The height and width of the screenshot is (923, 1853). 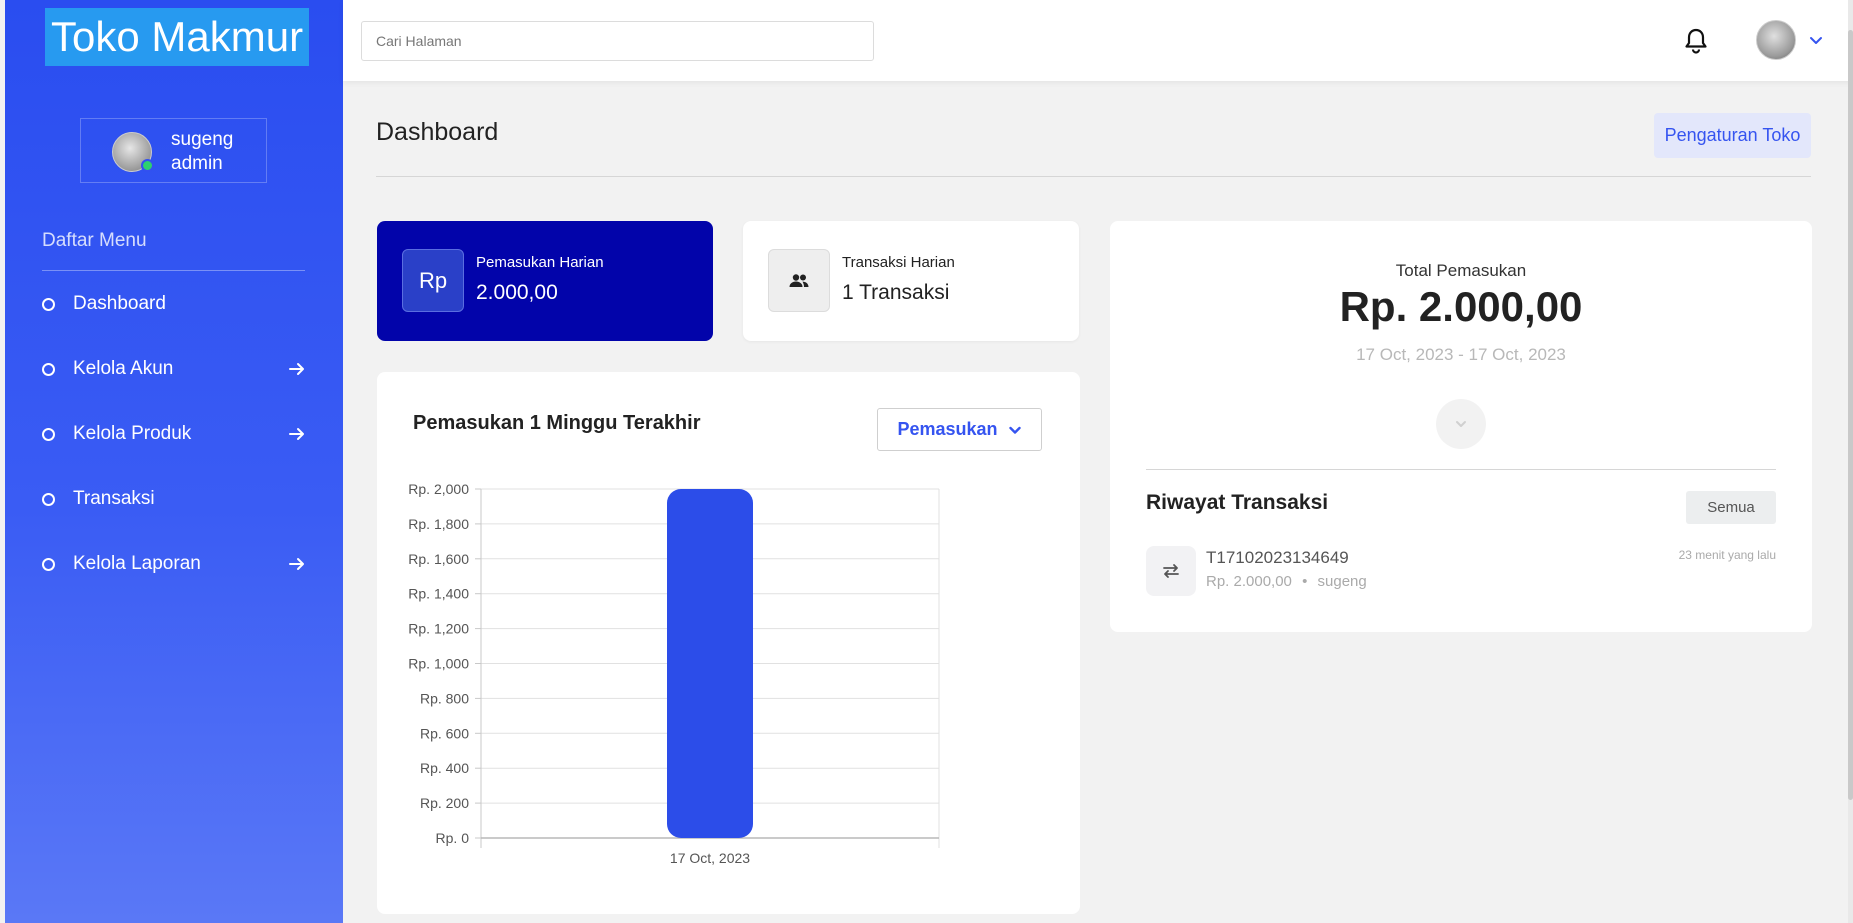 I want to click on transaction-id: T17102023134649, so click(x=1277, y=557).